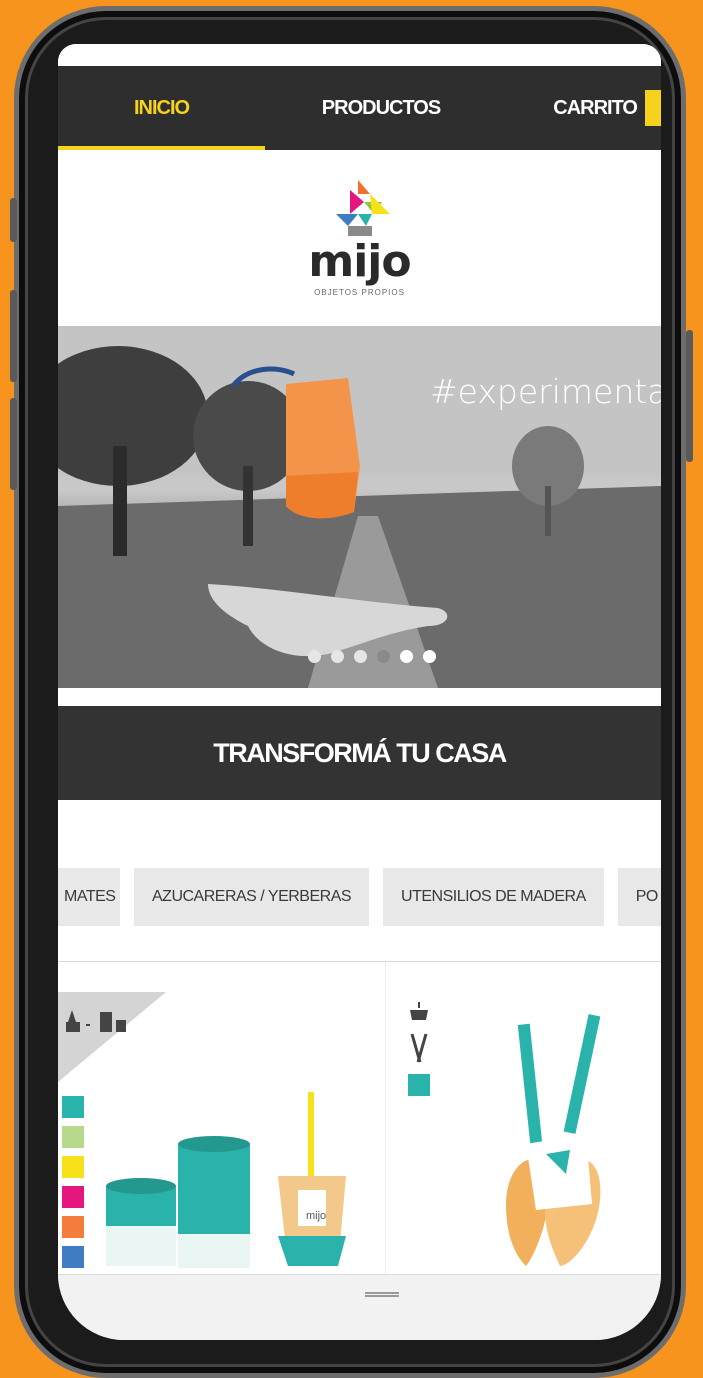 The width and height of the screenshot is (703, 1378). What do you see at coordinates (382, 1294) in the screenshot?
I see `drag-handle-icon` at bounding box center [382, 1294].